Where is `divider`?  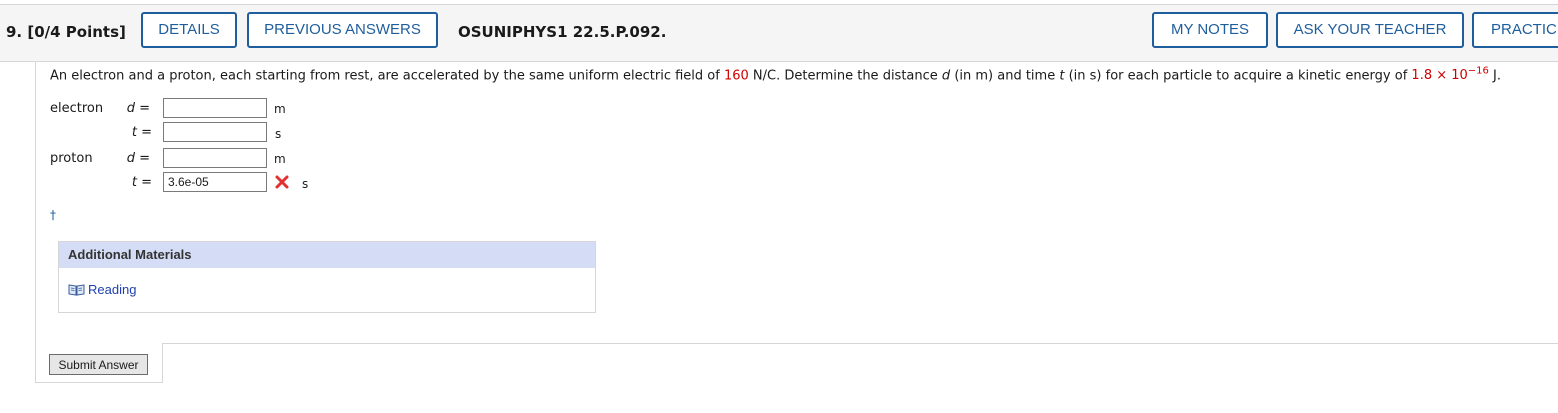
divider is located at coordinates (860, 343).